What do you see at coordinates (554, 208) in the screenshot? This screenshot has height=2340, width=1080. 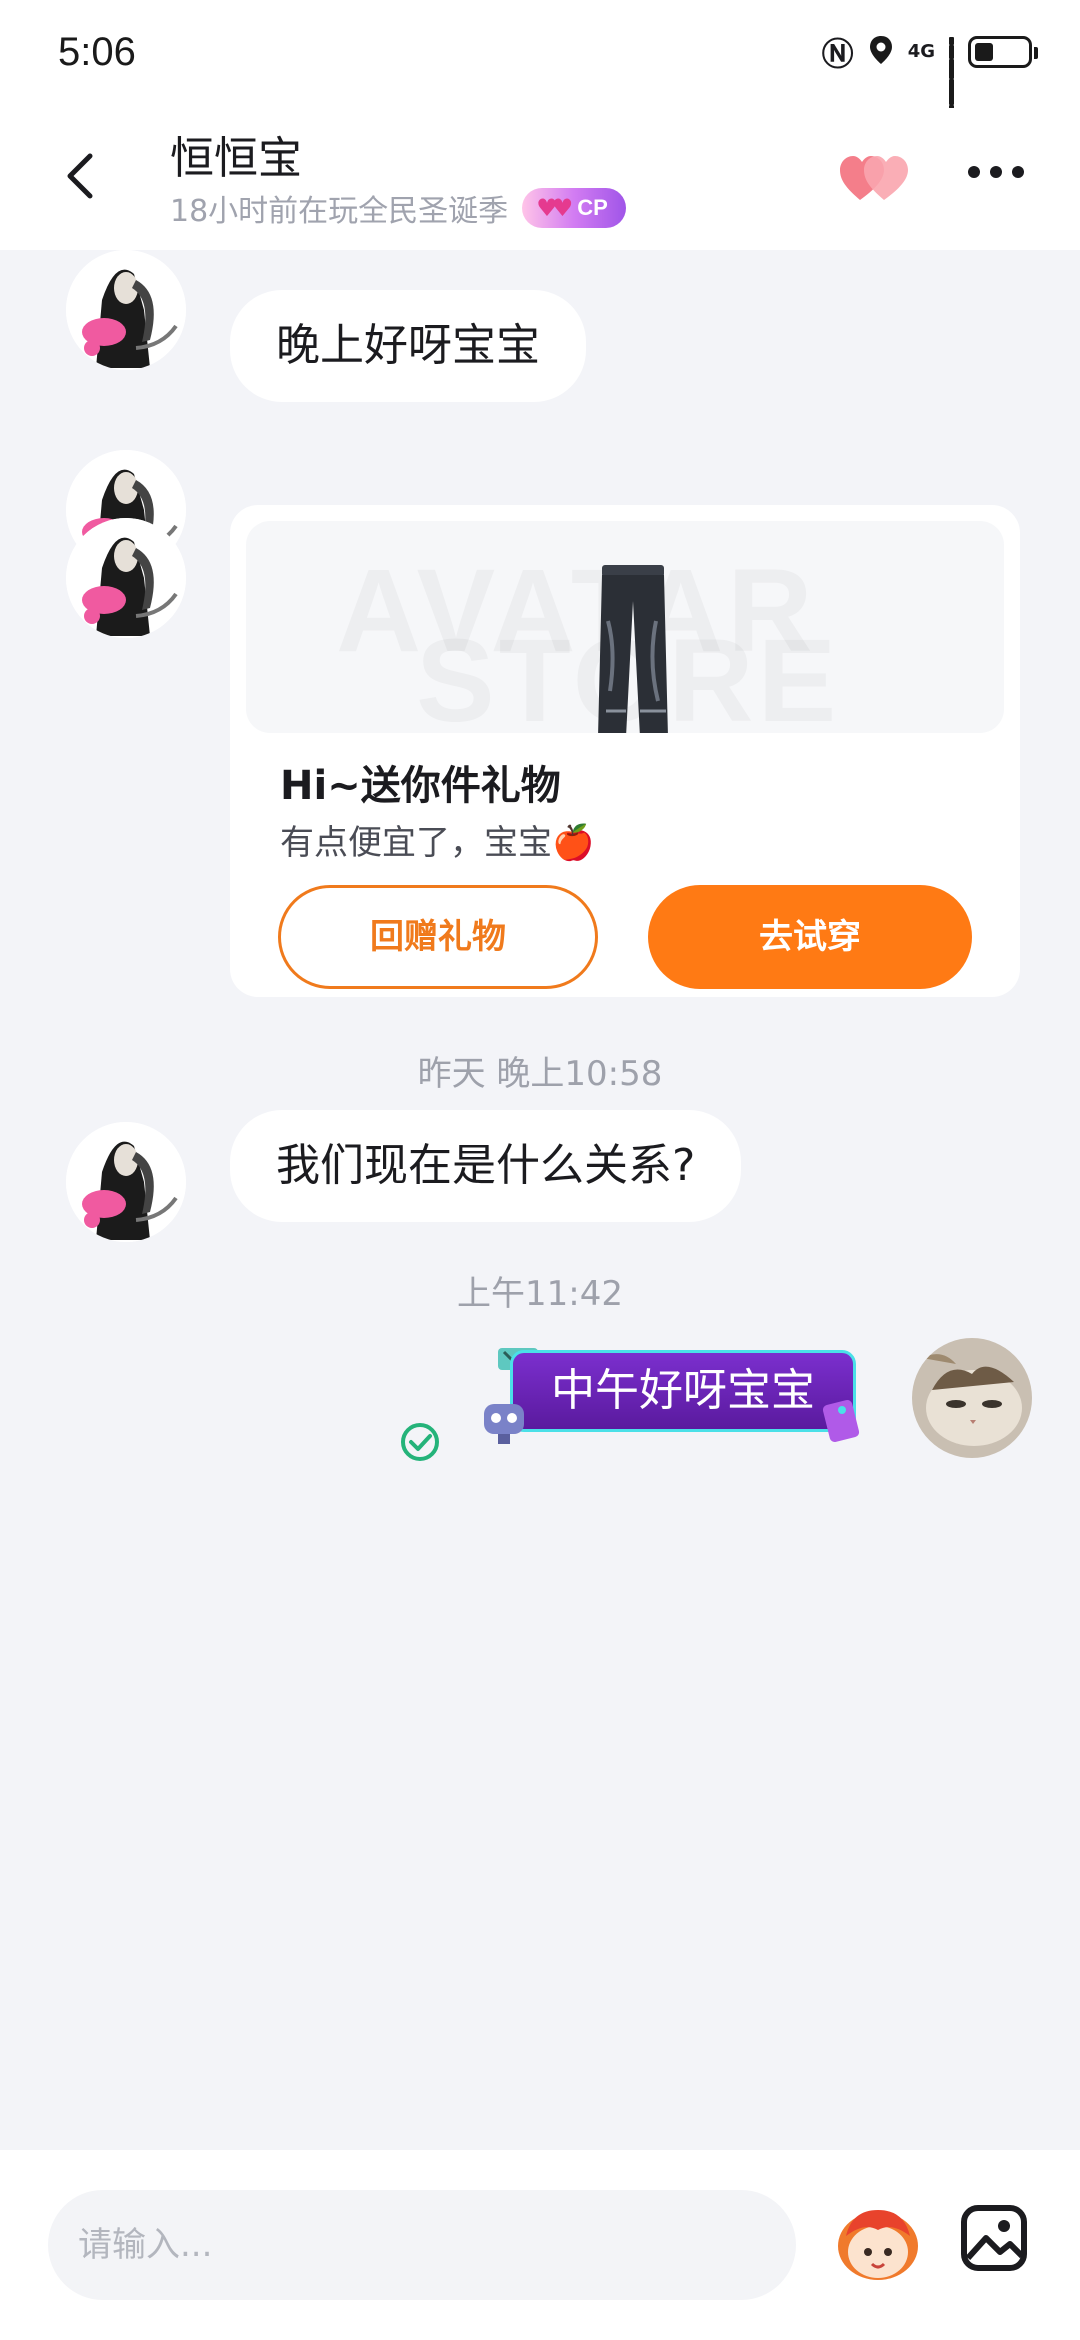 I see `hearts-icon: ♥♥` at bounding box center [554, 208].